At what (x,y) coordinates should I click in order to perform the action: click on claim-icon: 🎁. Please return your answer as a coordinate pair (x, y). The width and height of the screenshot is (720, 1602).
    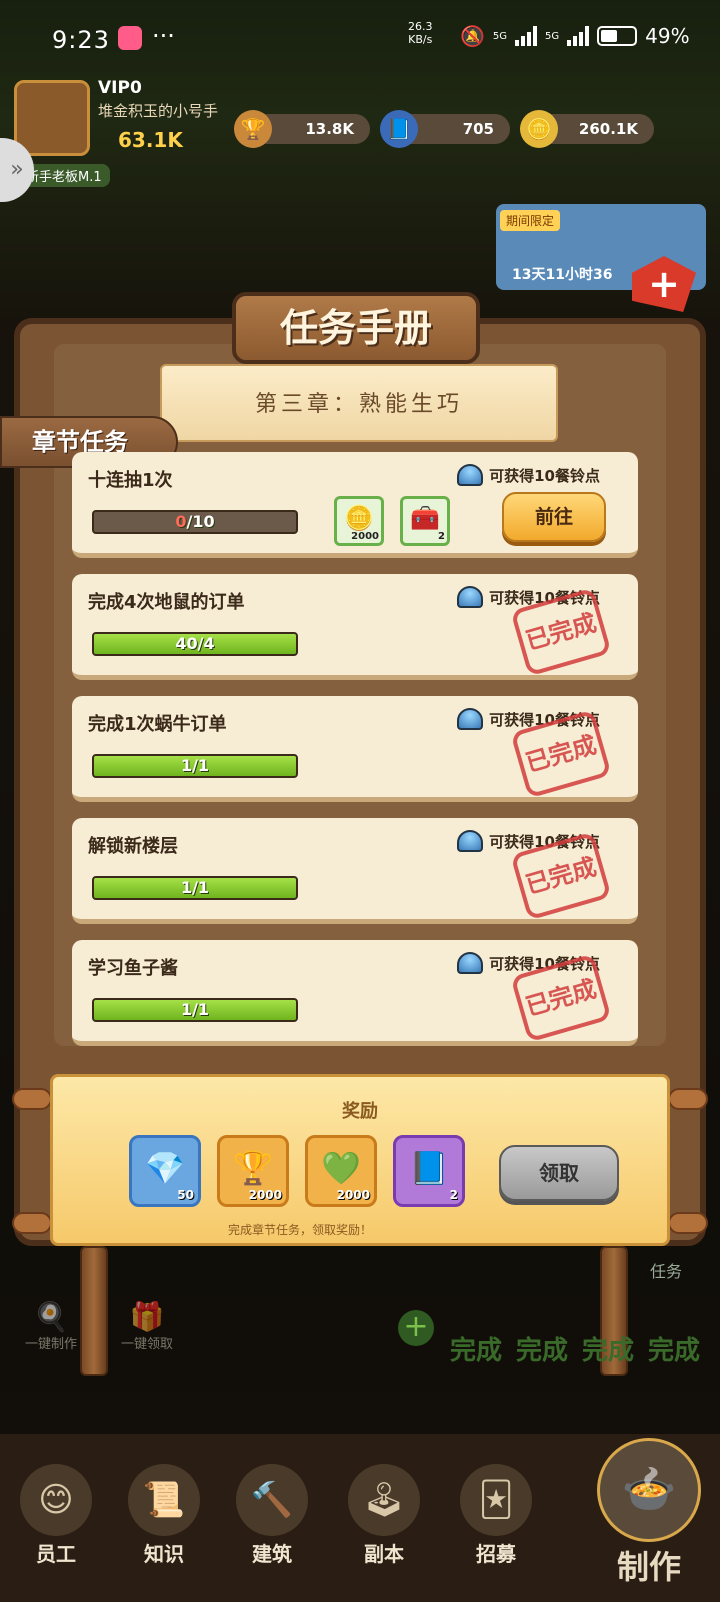
    Looking at the image, I should click on (147, 1316).